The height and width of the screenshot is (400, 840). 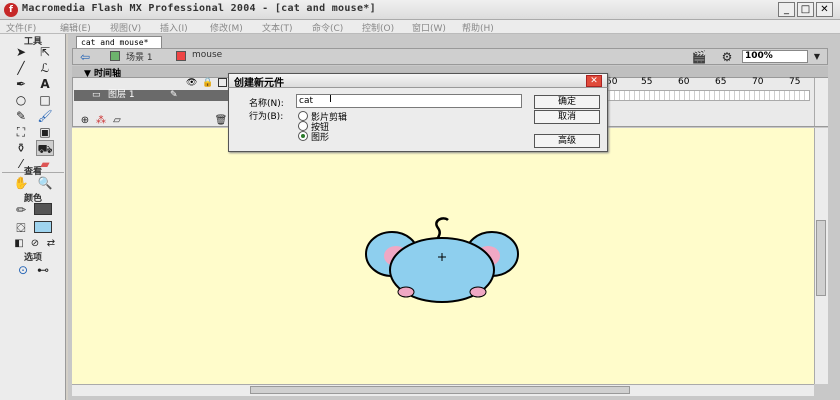 I want to click on symbol-breadcrumb: mouse, so click(x=207, y=55).